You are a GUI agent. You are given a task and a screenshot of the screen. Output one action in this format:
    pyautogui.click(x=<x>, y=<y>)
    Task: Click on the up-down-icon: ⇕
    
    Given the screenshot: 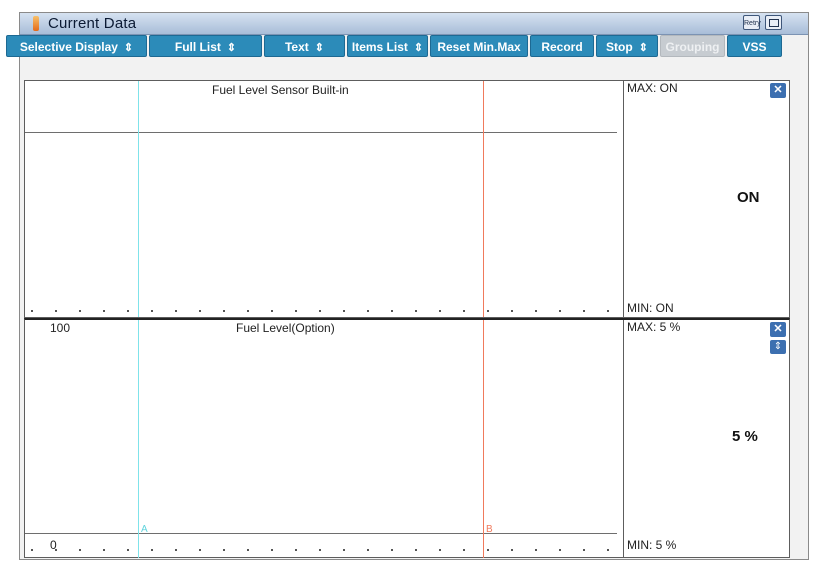 What is the action you would take?
    pyautogui.click(x=778, y=347)
    